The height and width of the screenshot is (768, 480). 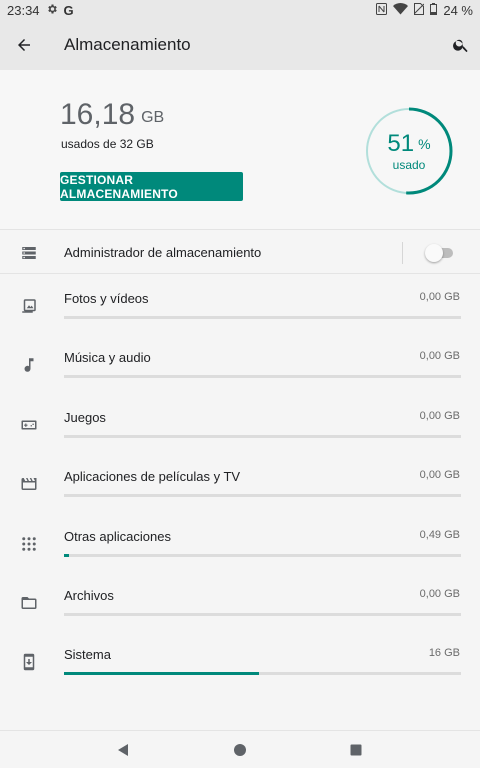 What do you see at coordinates (356, 750) in the screenshot?
I see `nav-recents-icon` at bounding box center [356, 750].